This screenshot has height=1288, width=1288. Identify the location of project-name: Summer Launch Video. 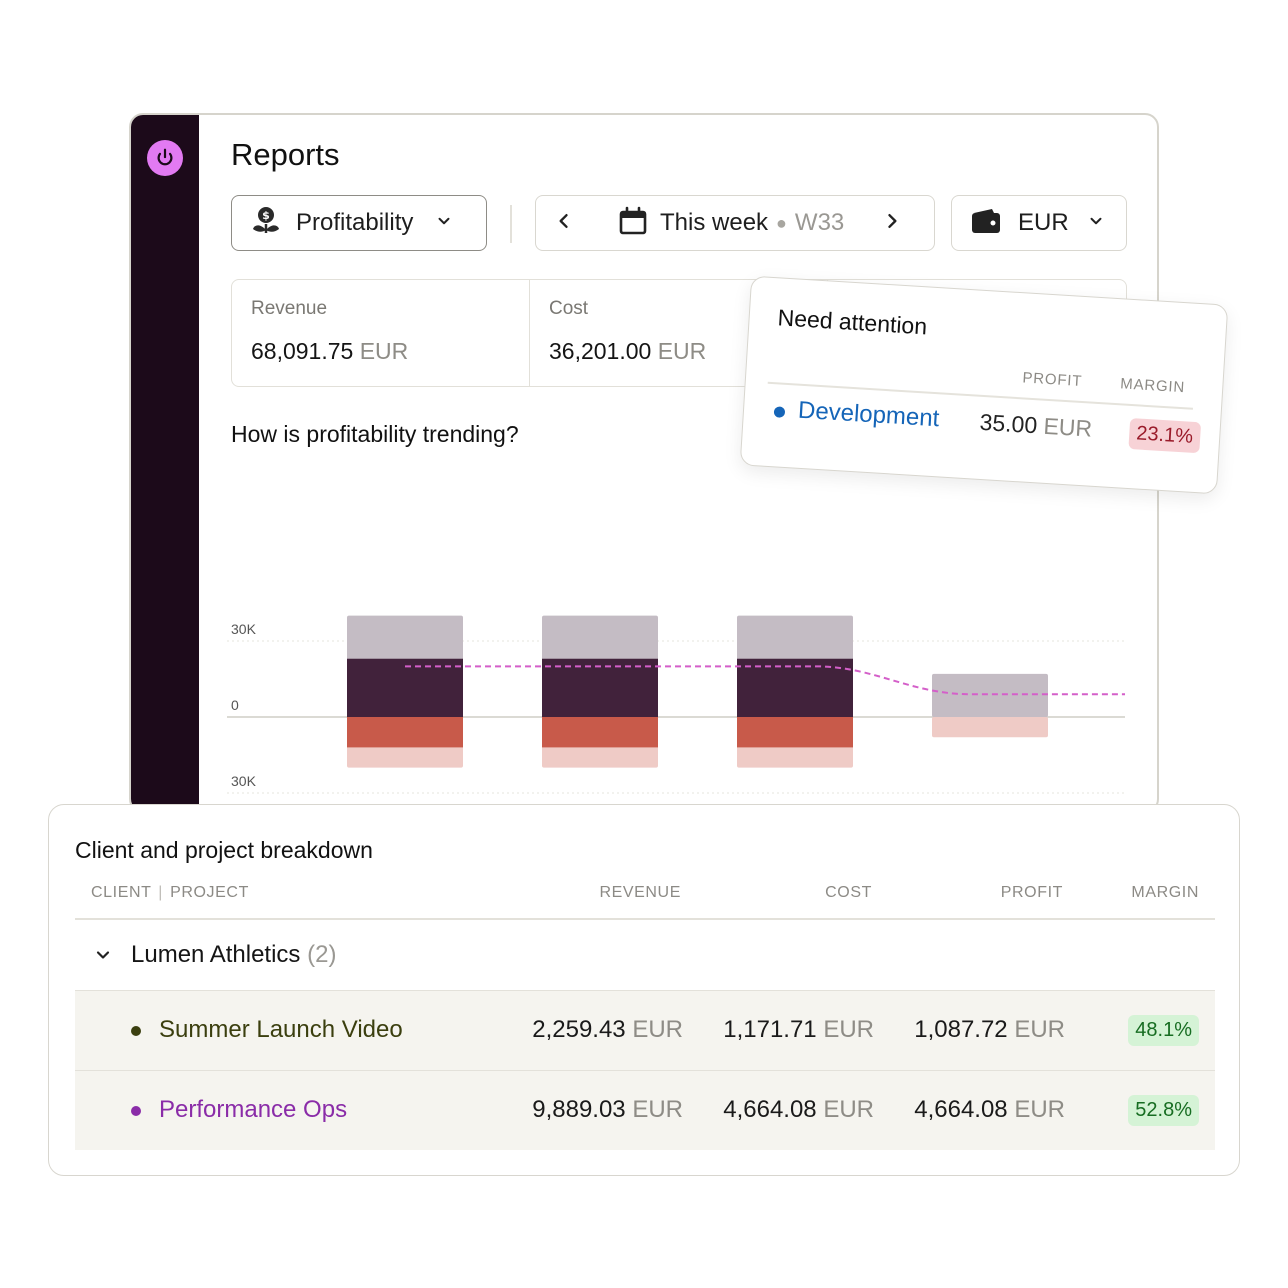
(281, 1030).